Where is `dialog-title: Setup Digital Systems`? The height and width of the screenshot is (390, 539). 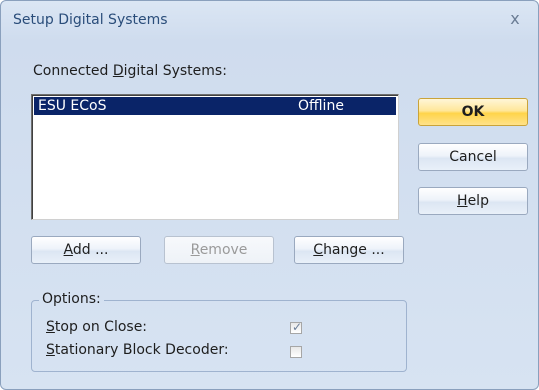
dialog-title: Setup Digital Systems is located at coordinates (90, 20).